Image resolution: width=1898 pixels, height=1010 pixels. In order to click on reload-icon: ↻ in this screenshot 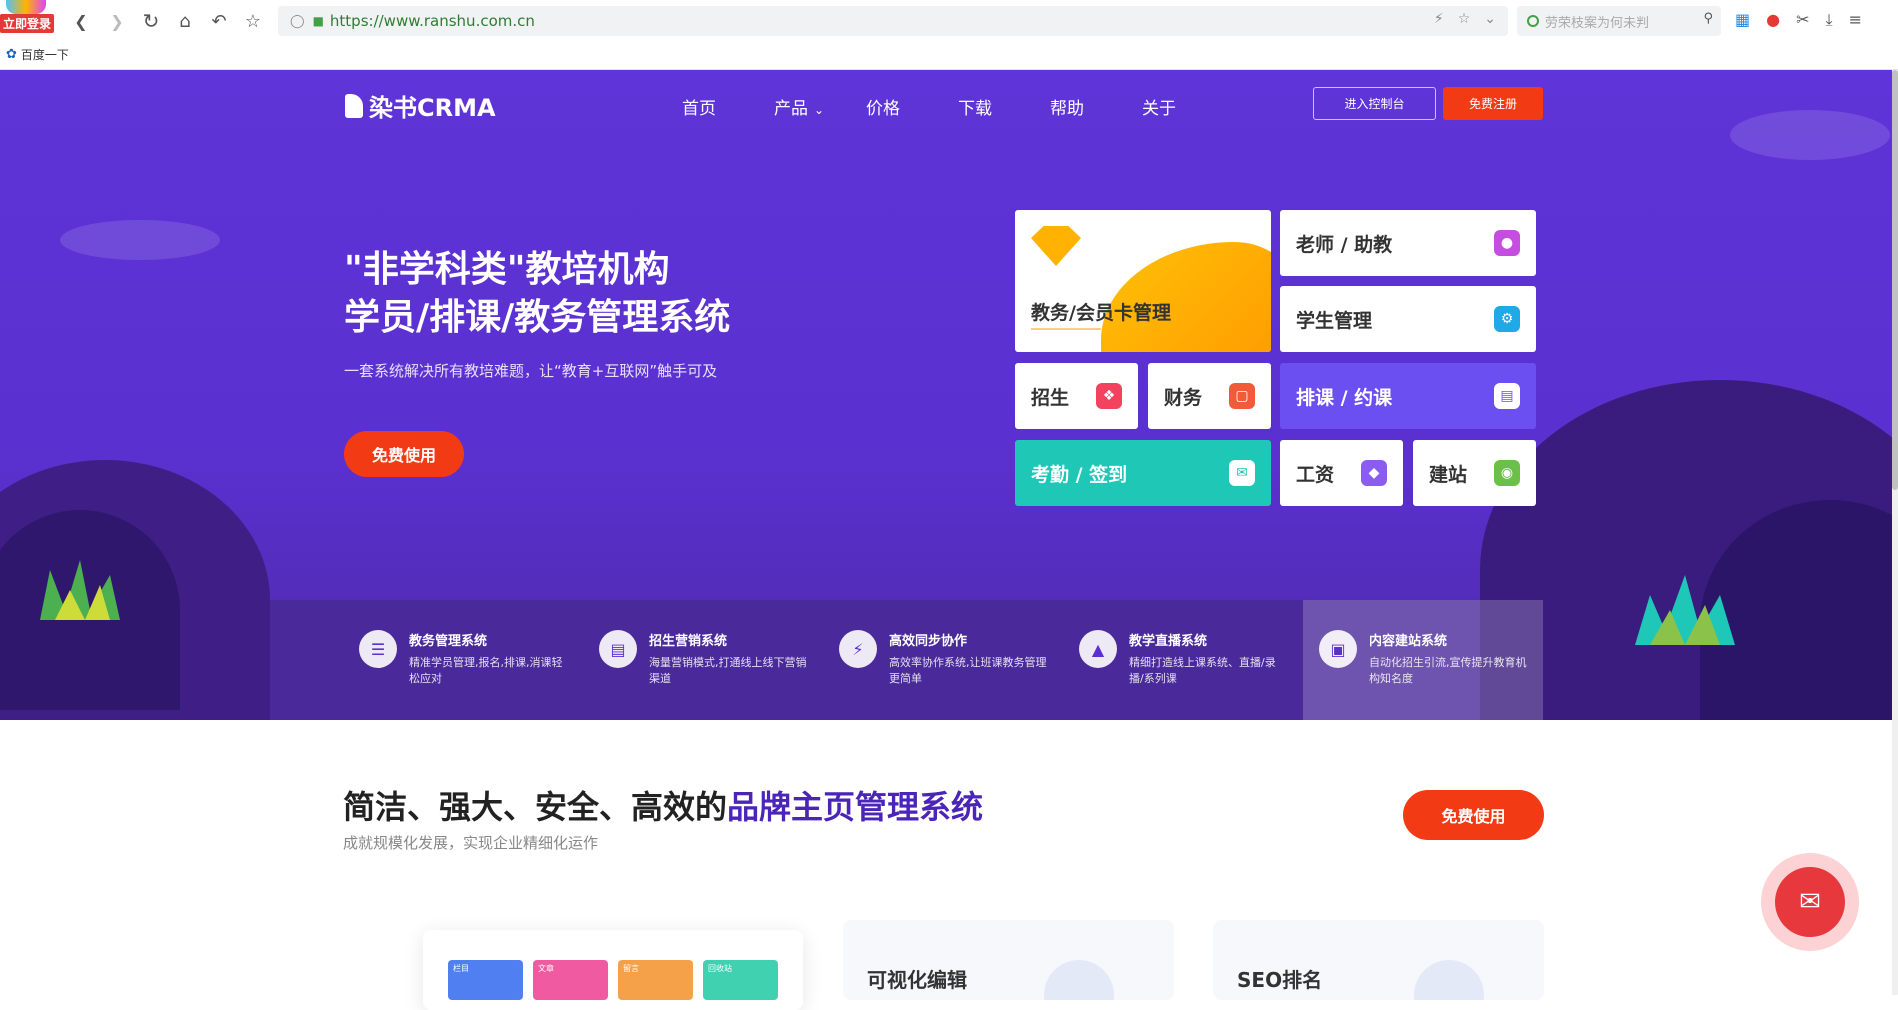, I will do `click(151, 21)`.